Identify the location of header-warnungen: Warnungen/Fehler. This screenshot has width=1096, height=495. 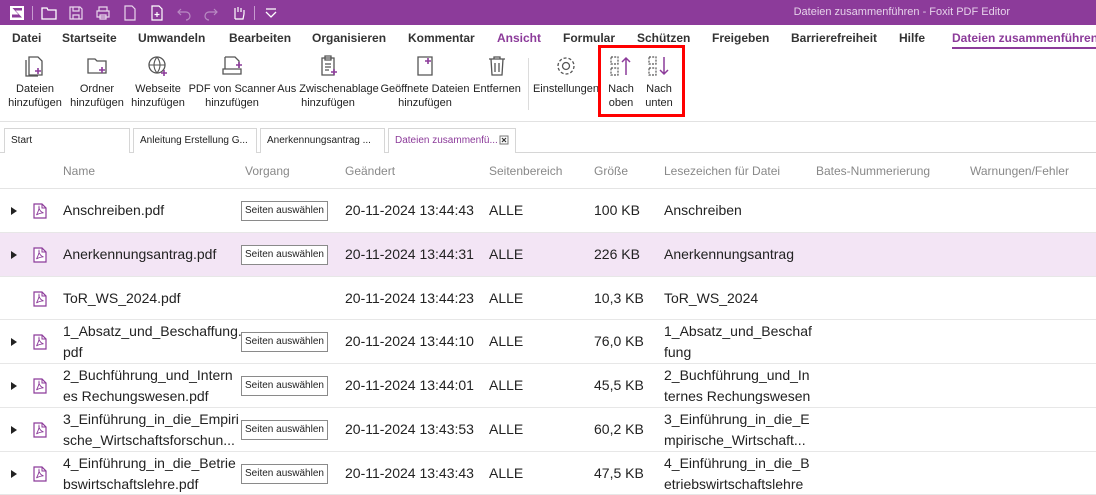
(1019, 171).